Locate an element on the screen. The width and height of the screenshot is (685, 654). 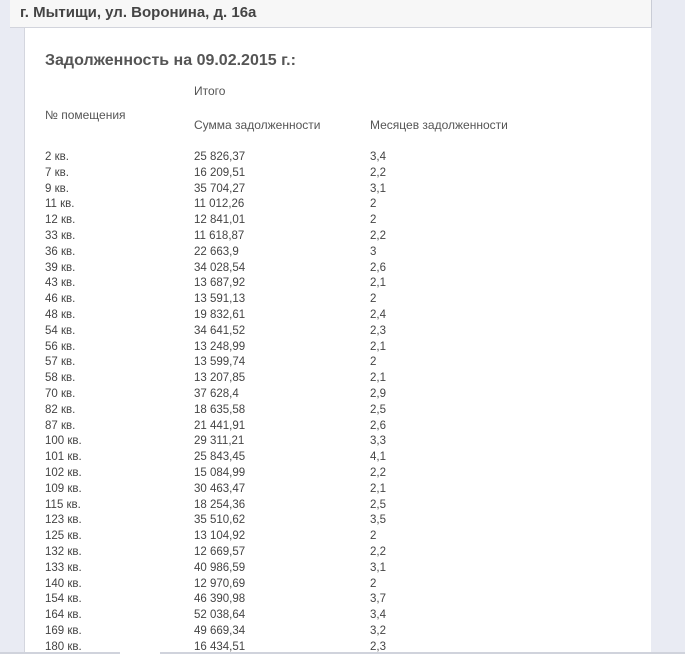
table-row: 123 кв. 35 510,62 3,5 is located at coordinates (325, 521).